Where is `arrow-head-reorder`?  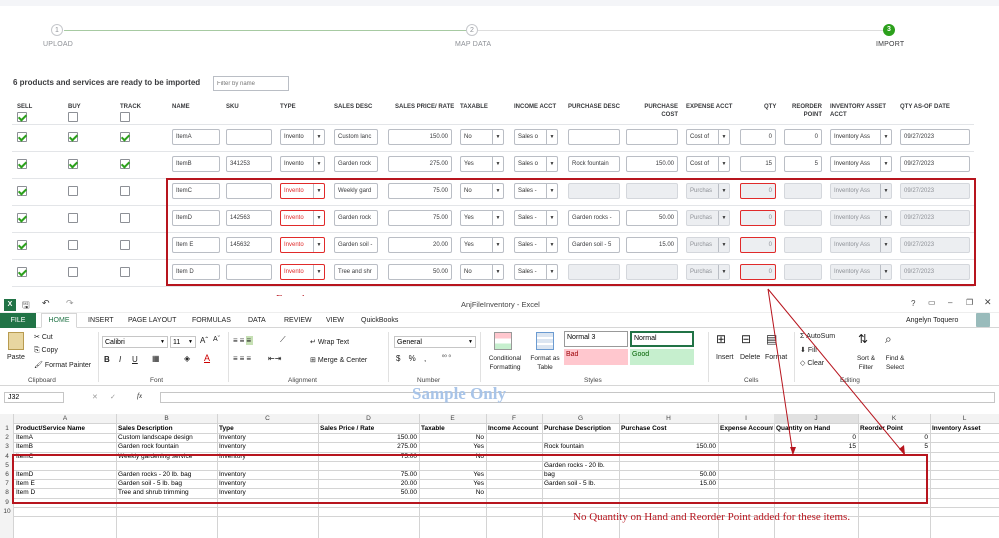 arrow-head-reorder is located at coordinates (902, 450).